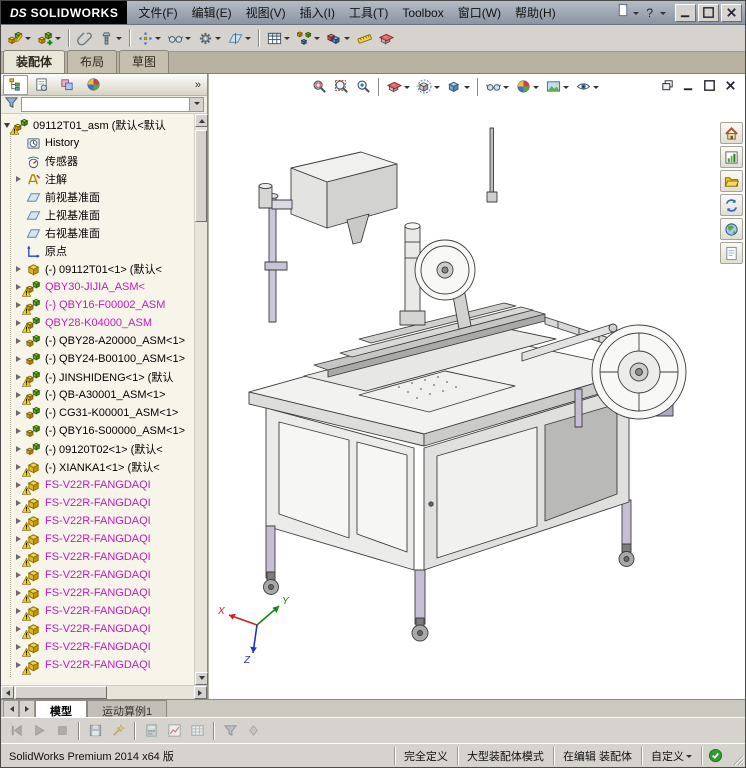 The height and width of the screenshot is (768, 746). Describe the element at coordinates (731, 205) in the screenshot. I see `update-button` at that location.